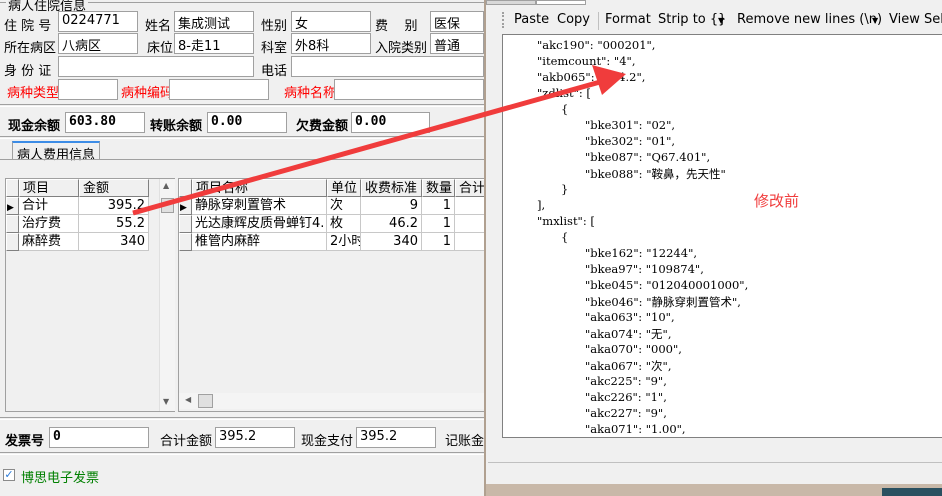 The width and height of the screenshot is (942, 496). What do you see at coordinates (609, 80) in the screenshot?
I see `arrow-head` at bounding box center [609, 80].